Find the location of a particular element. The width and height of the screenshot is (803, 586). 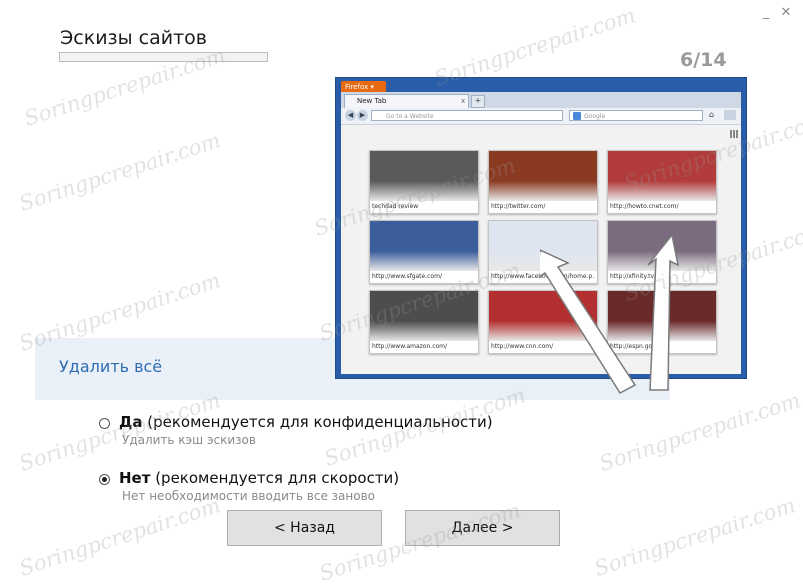

option-yes-title: Да is located at coordinates (131, 422).